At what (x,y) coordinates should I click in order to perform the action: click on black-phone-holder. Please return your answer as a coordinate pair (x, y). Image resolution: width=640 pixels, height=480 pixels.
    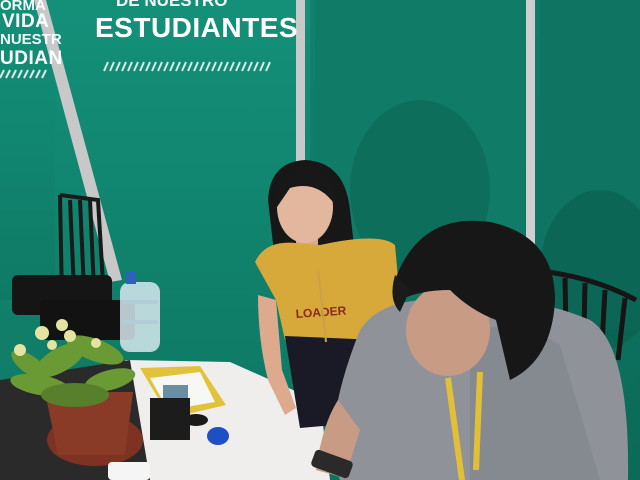
    Looking at the image, I should click on (170, 419).